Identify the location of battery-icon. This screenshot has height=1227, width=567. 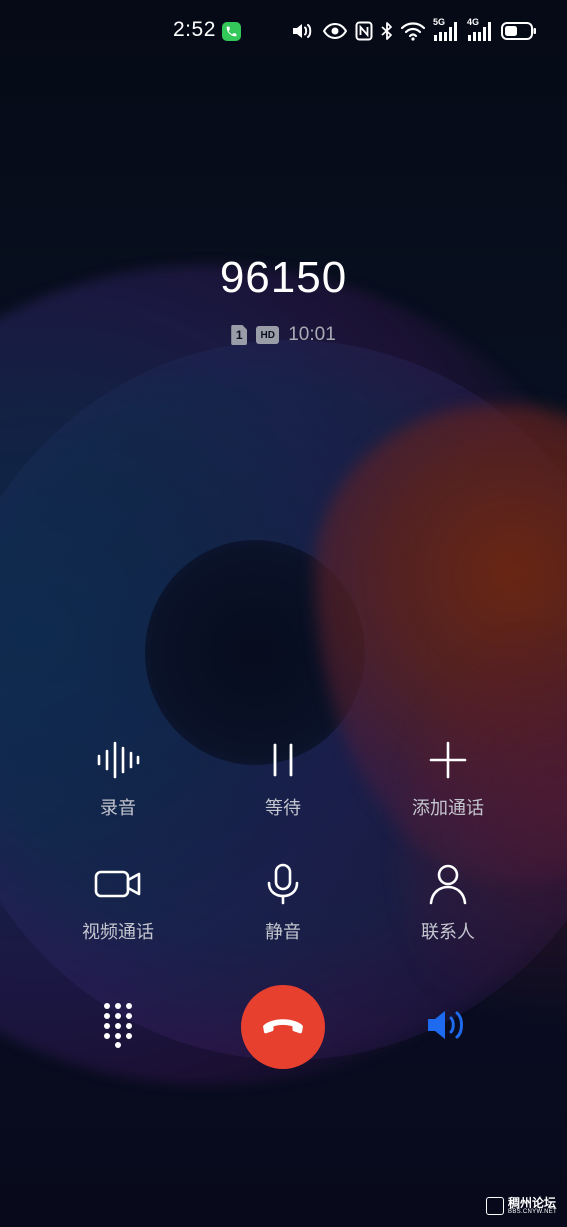
(519, 31).